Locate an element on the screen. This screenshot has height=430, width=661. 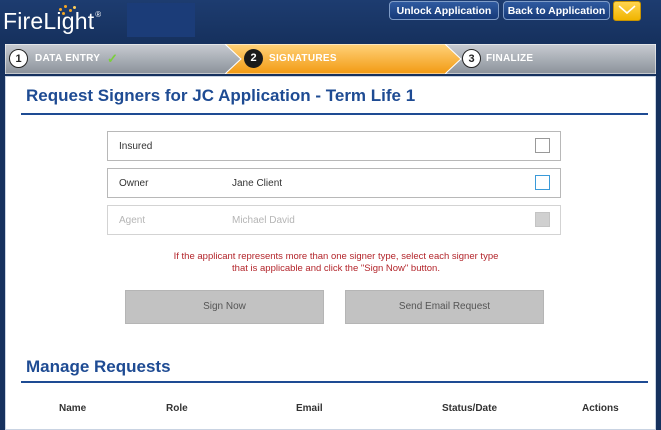
signer-row-agent: Agent Michael David is located at coordinates (334, 220).